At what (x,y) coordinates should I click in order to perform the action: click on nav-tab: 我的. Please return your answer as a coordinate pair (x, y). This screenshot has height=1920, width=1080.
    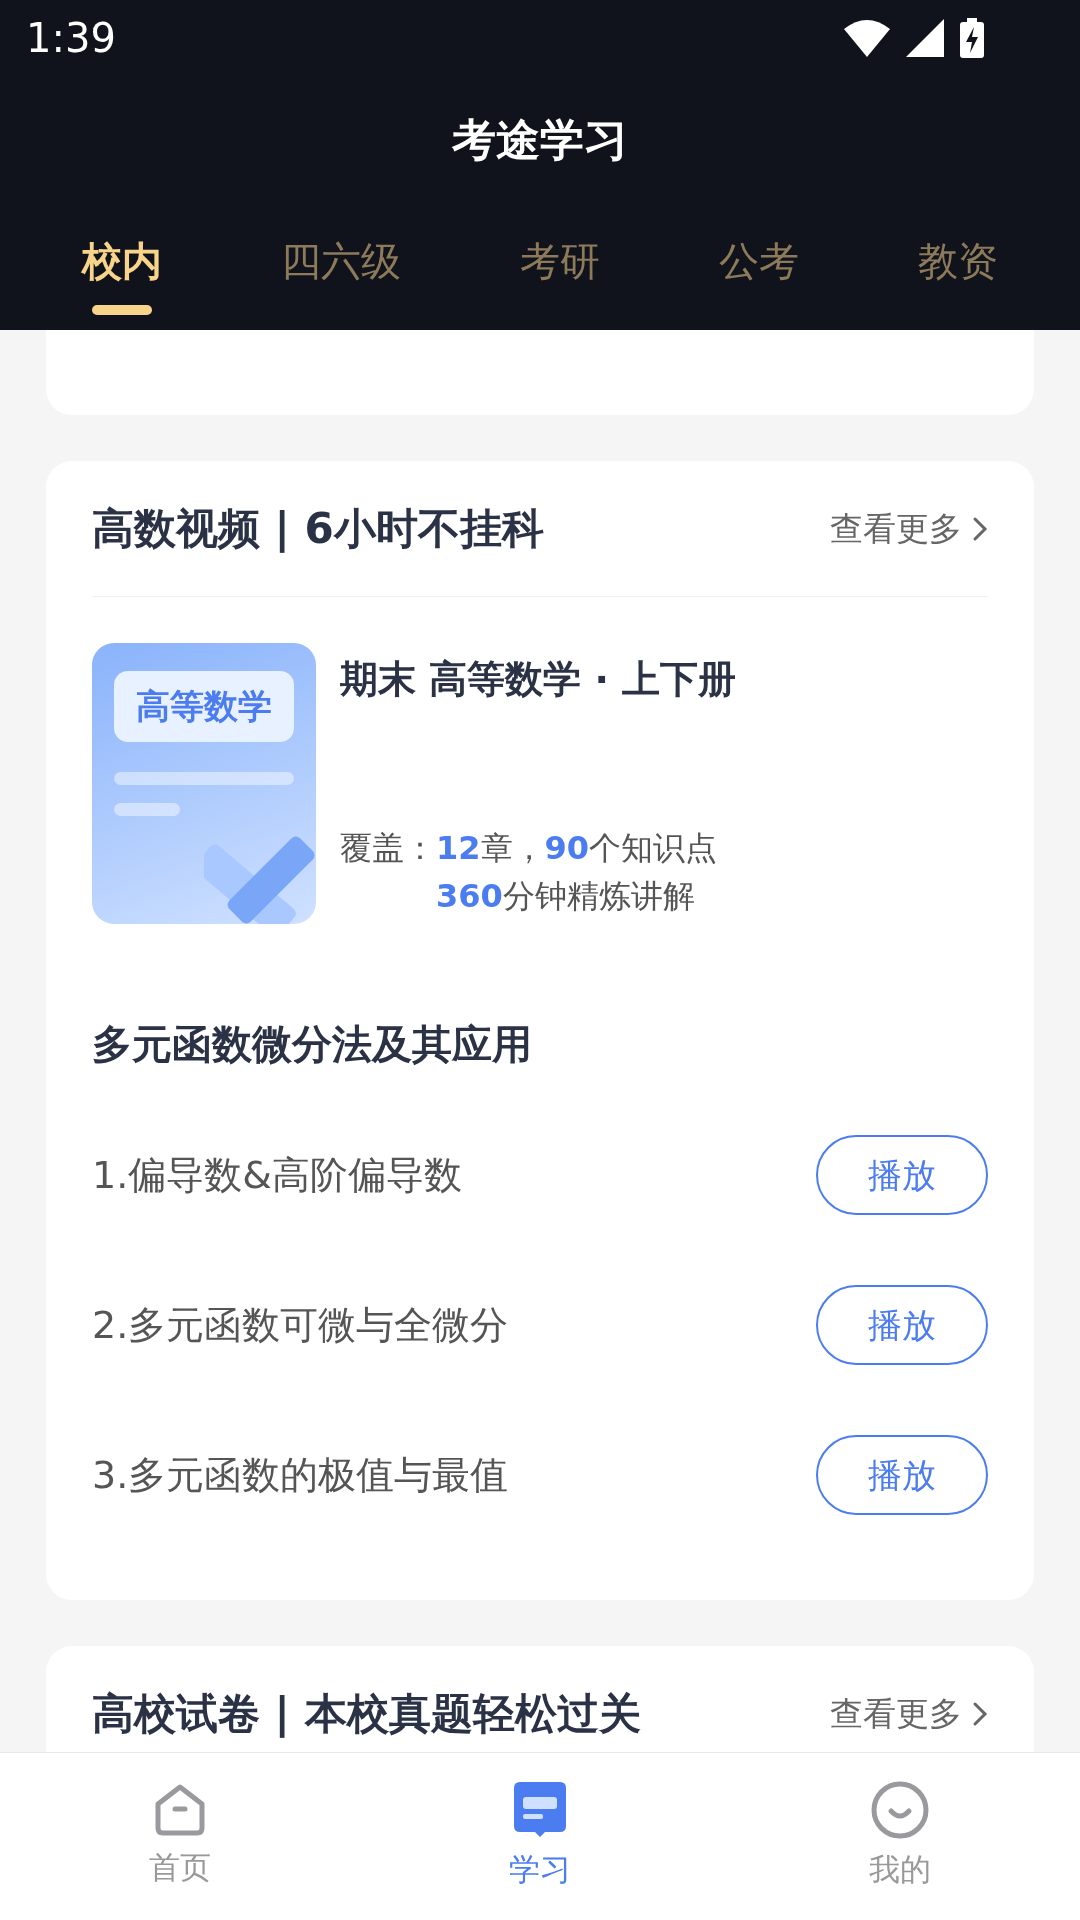
    Looking at the image, I should click on (900, 1836).